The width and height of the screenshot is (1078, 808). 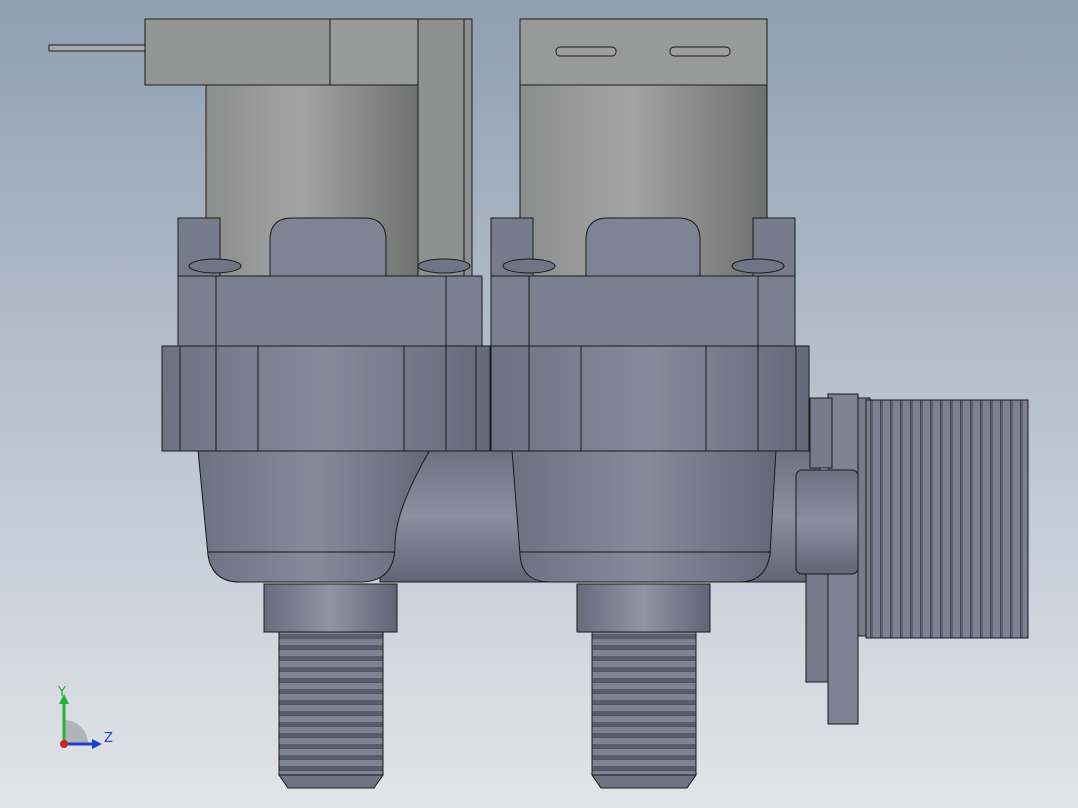 What do you see at coordinates (643, 247) in the screenshot?
I see `right-valve-yoke` at bounding box center [643, 247].